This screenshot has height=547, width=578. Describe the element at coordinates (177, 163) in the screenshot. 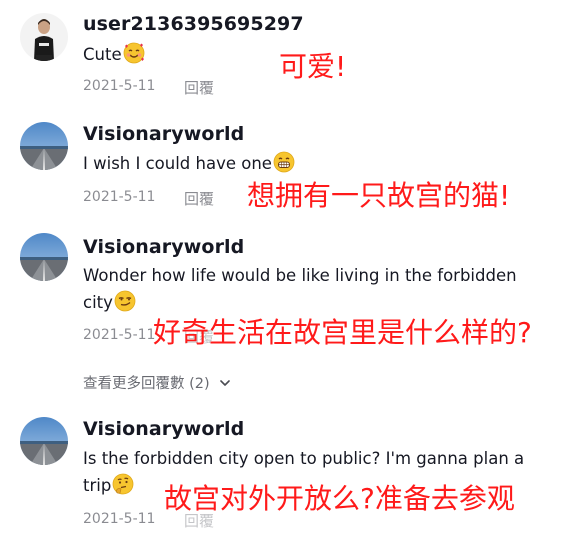

I see `comment-text-content: I wish I could have one` at that location.